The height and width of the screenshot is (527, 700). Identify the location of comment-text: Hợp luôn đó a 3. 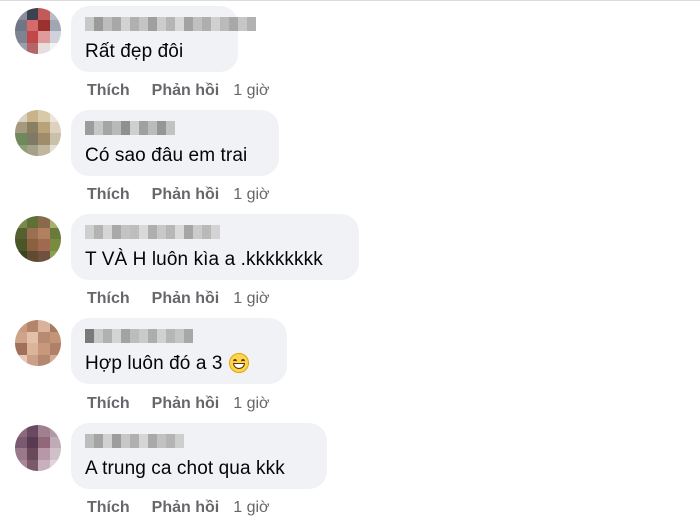
(167, 364).